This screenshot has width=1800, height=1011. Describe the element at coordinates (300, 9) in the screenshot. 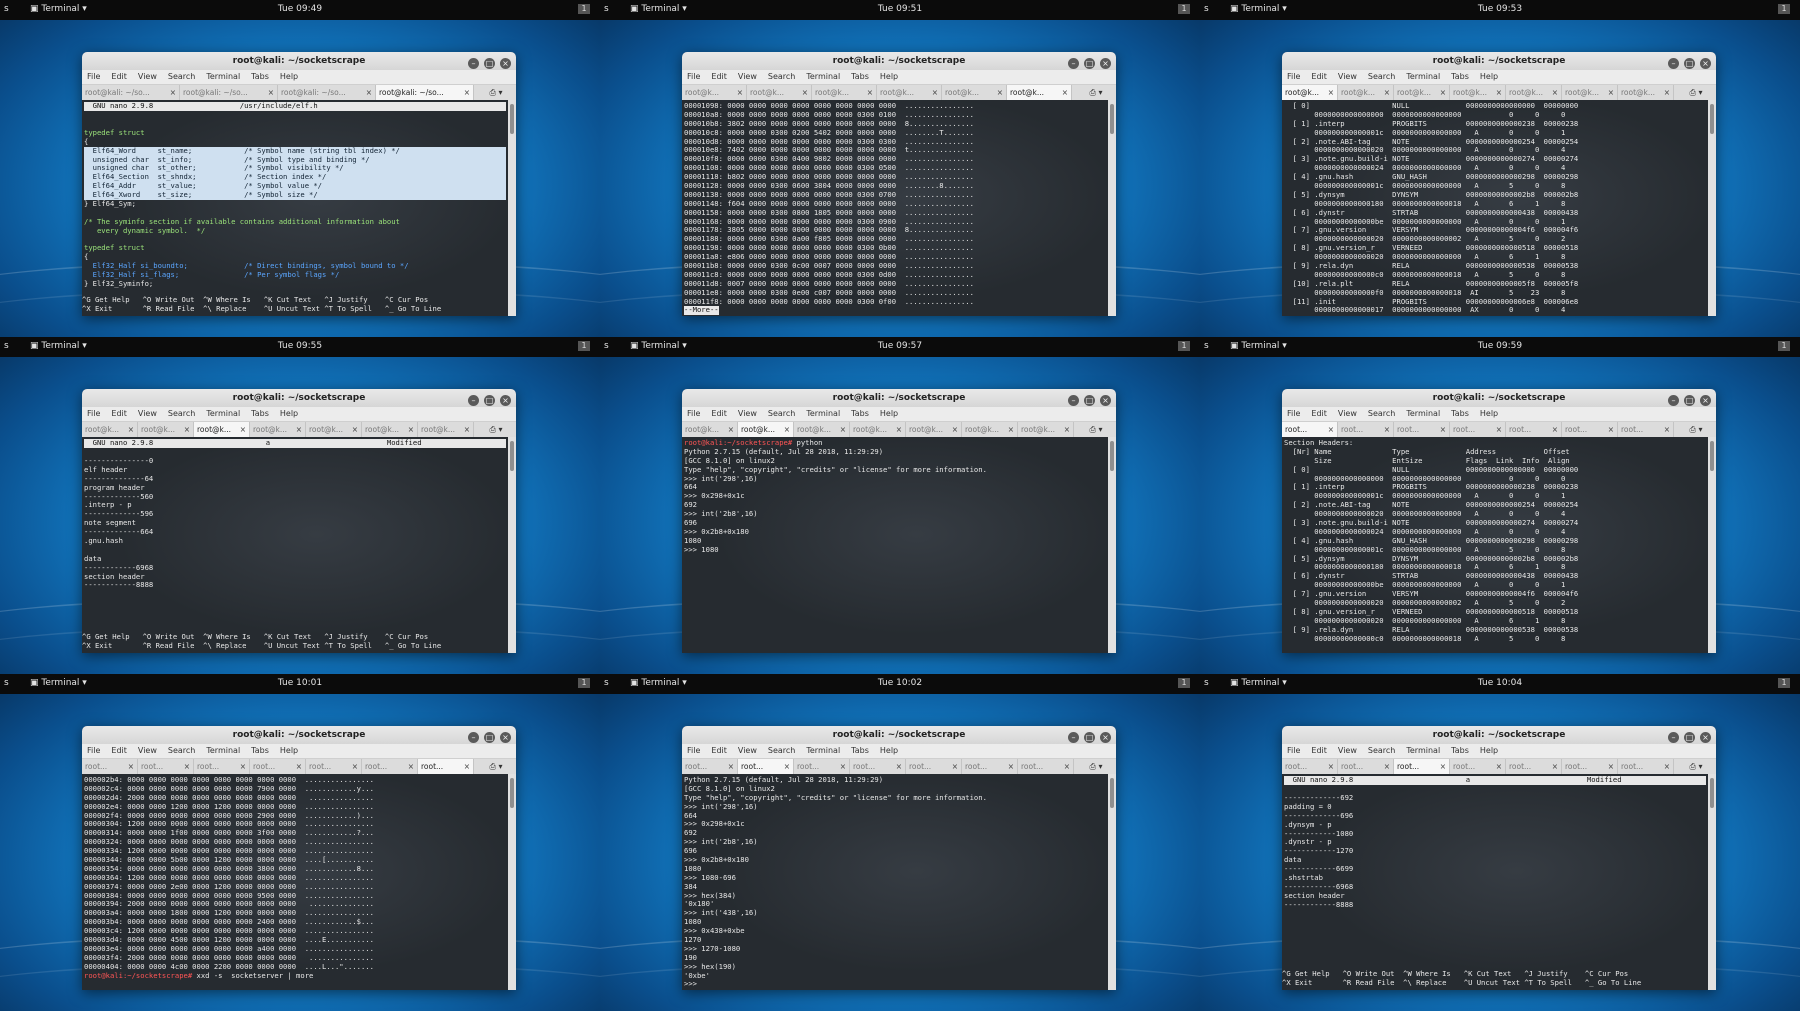

I see `clock: Tue 09:49` at that location.